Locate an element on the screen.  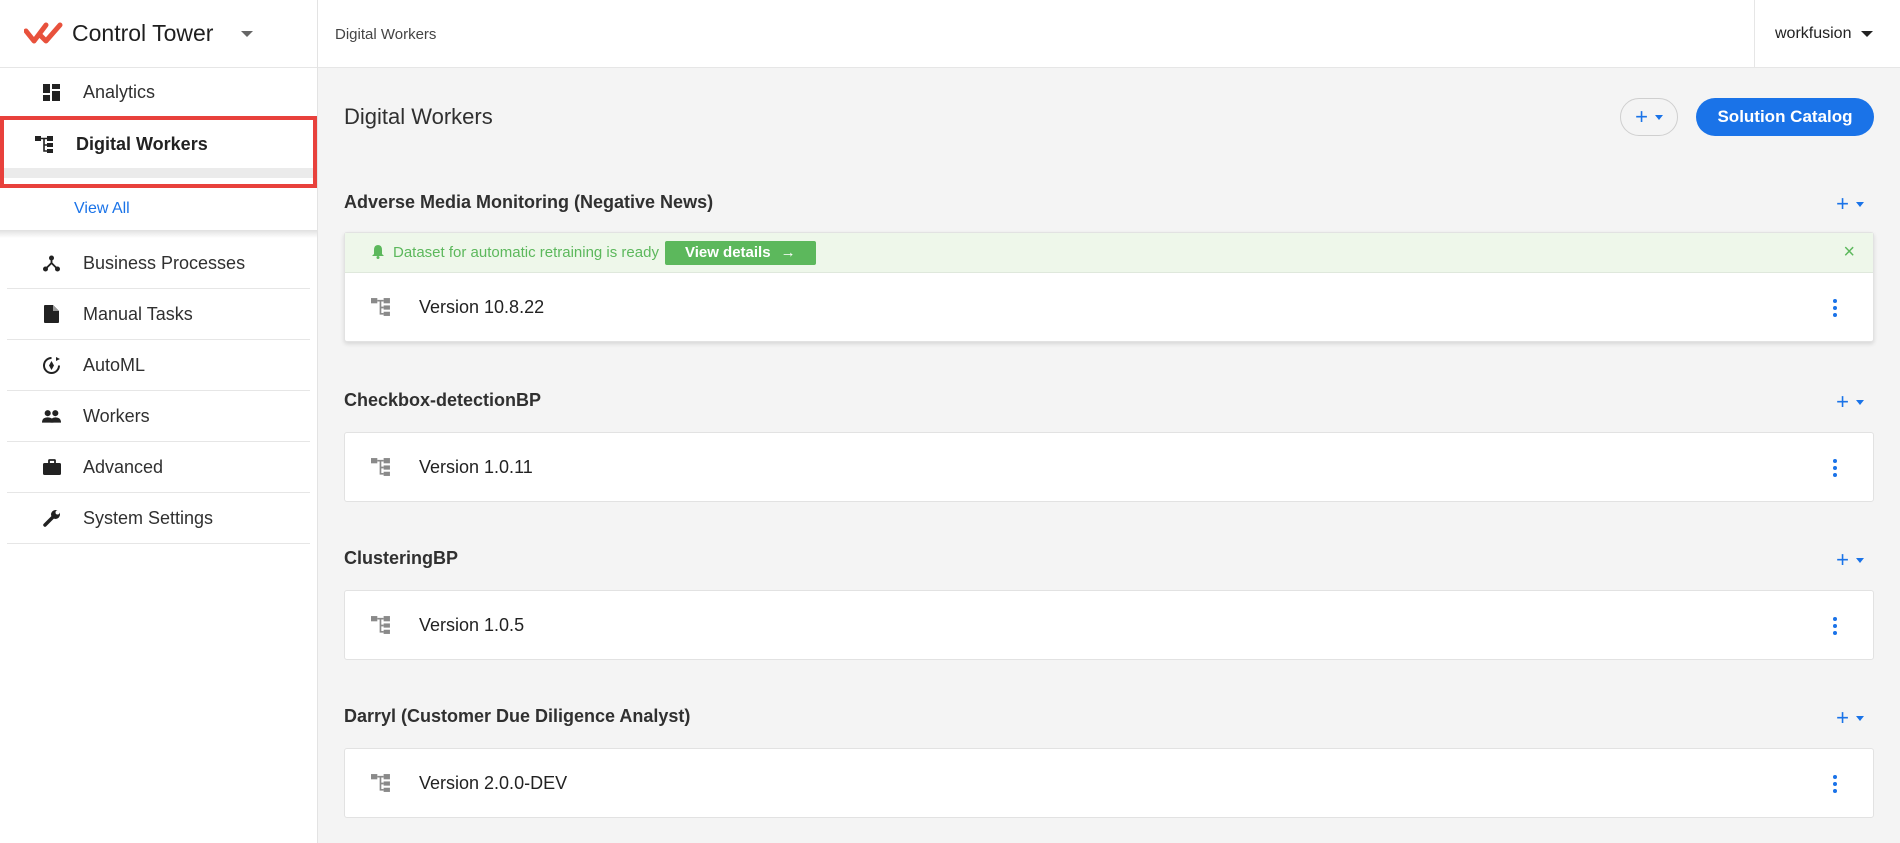
version-card: Version 2.0.0-DEV is located at coordinates (1109, 783).